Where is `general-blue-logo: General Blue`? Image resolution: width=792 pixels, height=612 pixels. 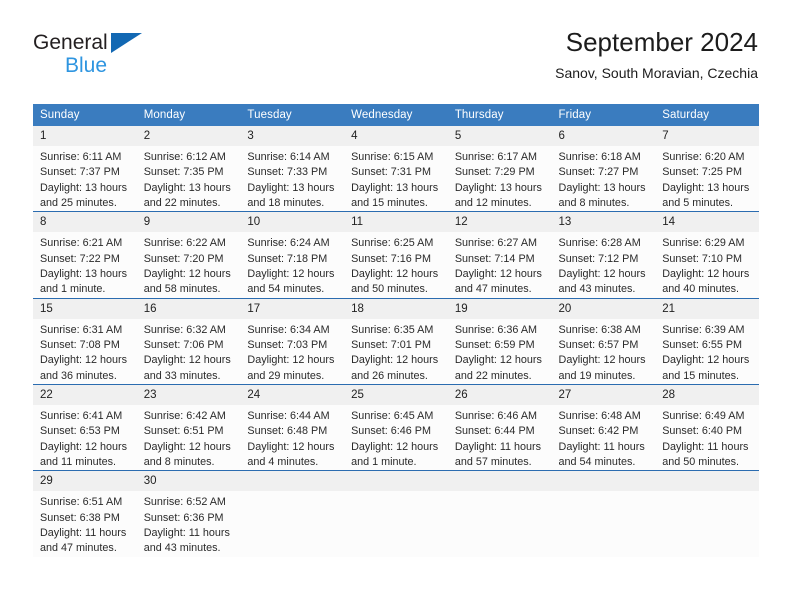
general-blue-logo: General Blue is located at coordinates (87, 54).